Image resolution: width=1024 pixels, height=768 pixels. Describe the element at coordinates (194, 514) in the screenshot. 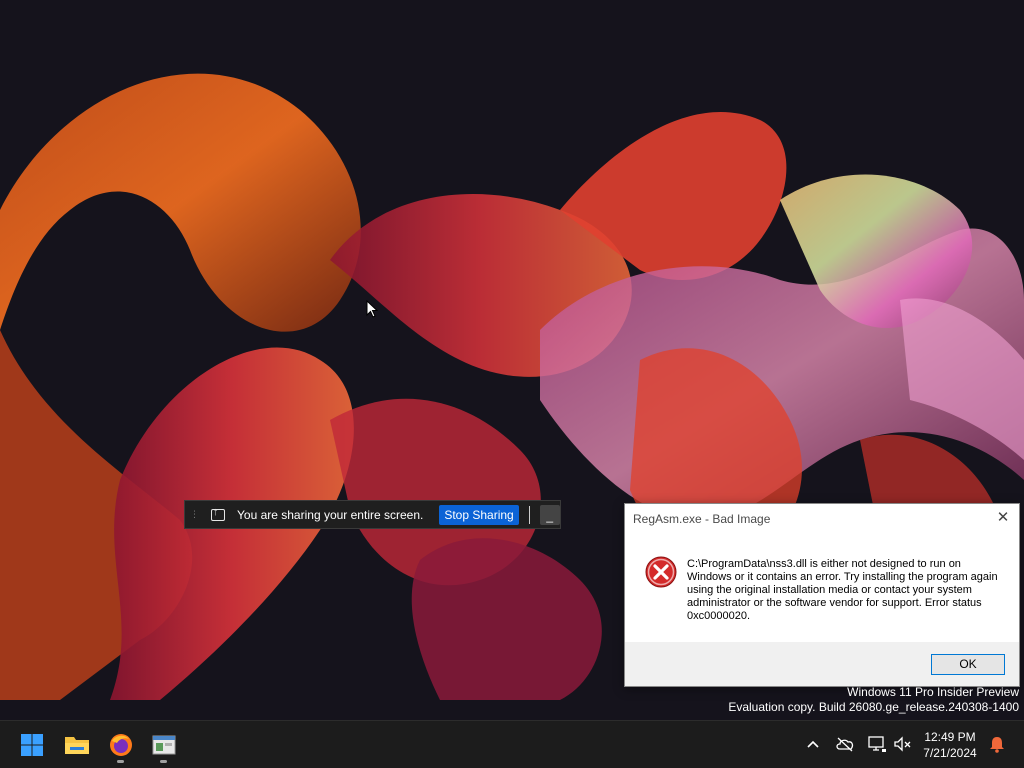

I see `drag-handle-icon: ⋮` at that location.